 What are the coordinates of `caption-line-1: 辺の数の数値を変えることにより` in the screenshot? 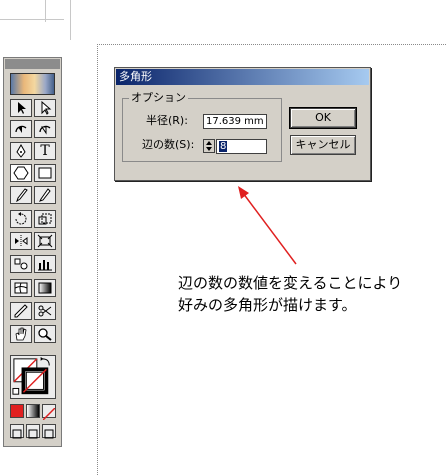 It's located at (290, 283).